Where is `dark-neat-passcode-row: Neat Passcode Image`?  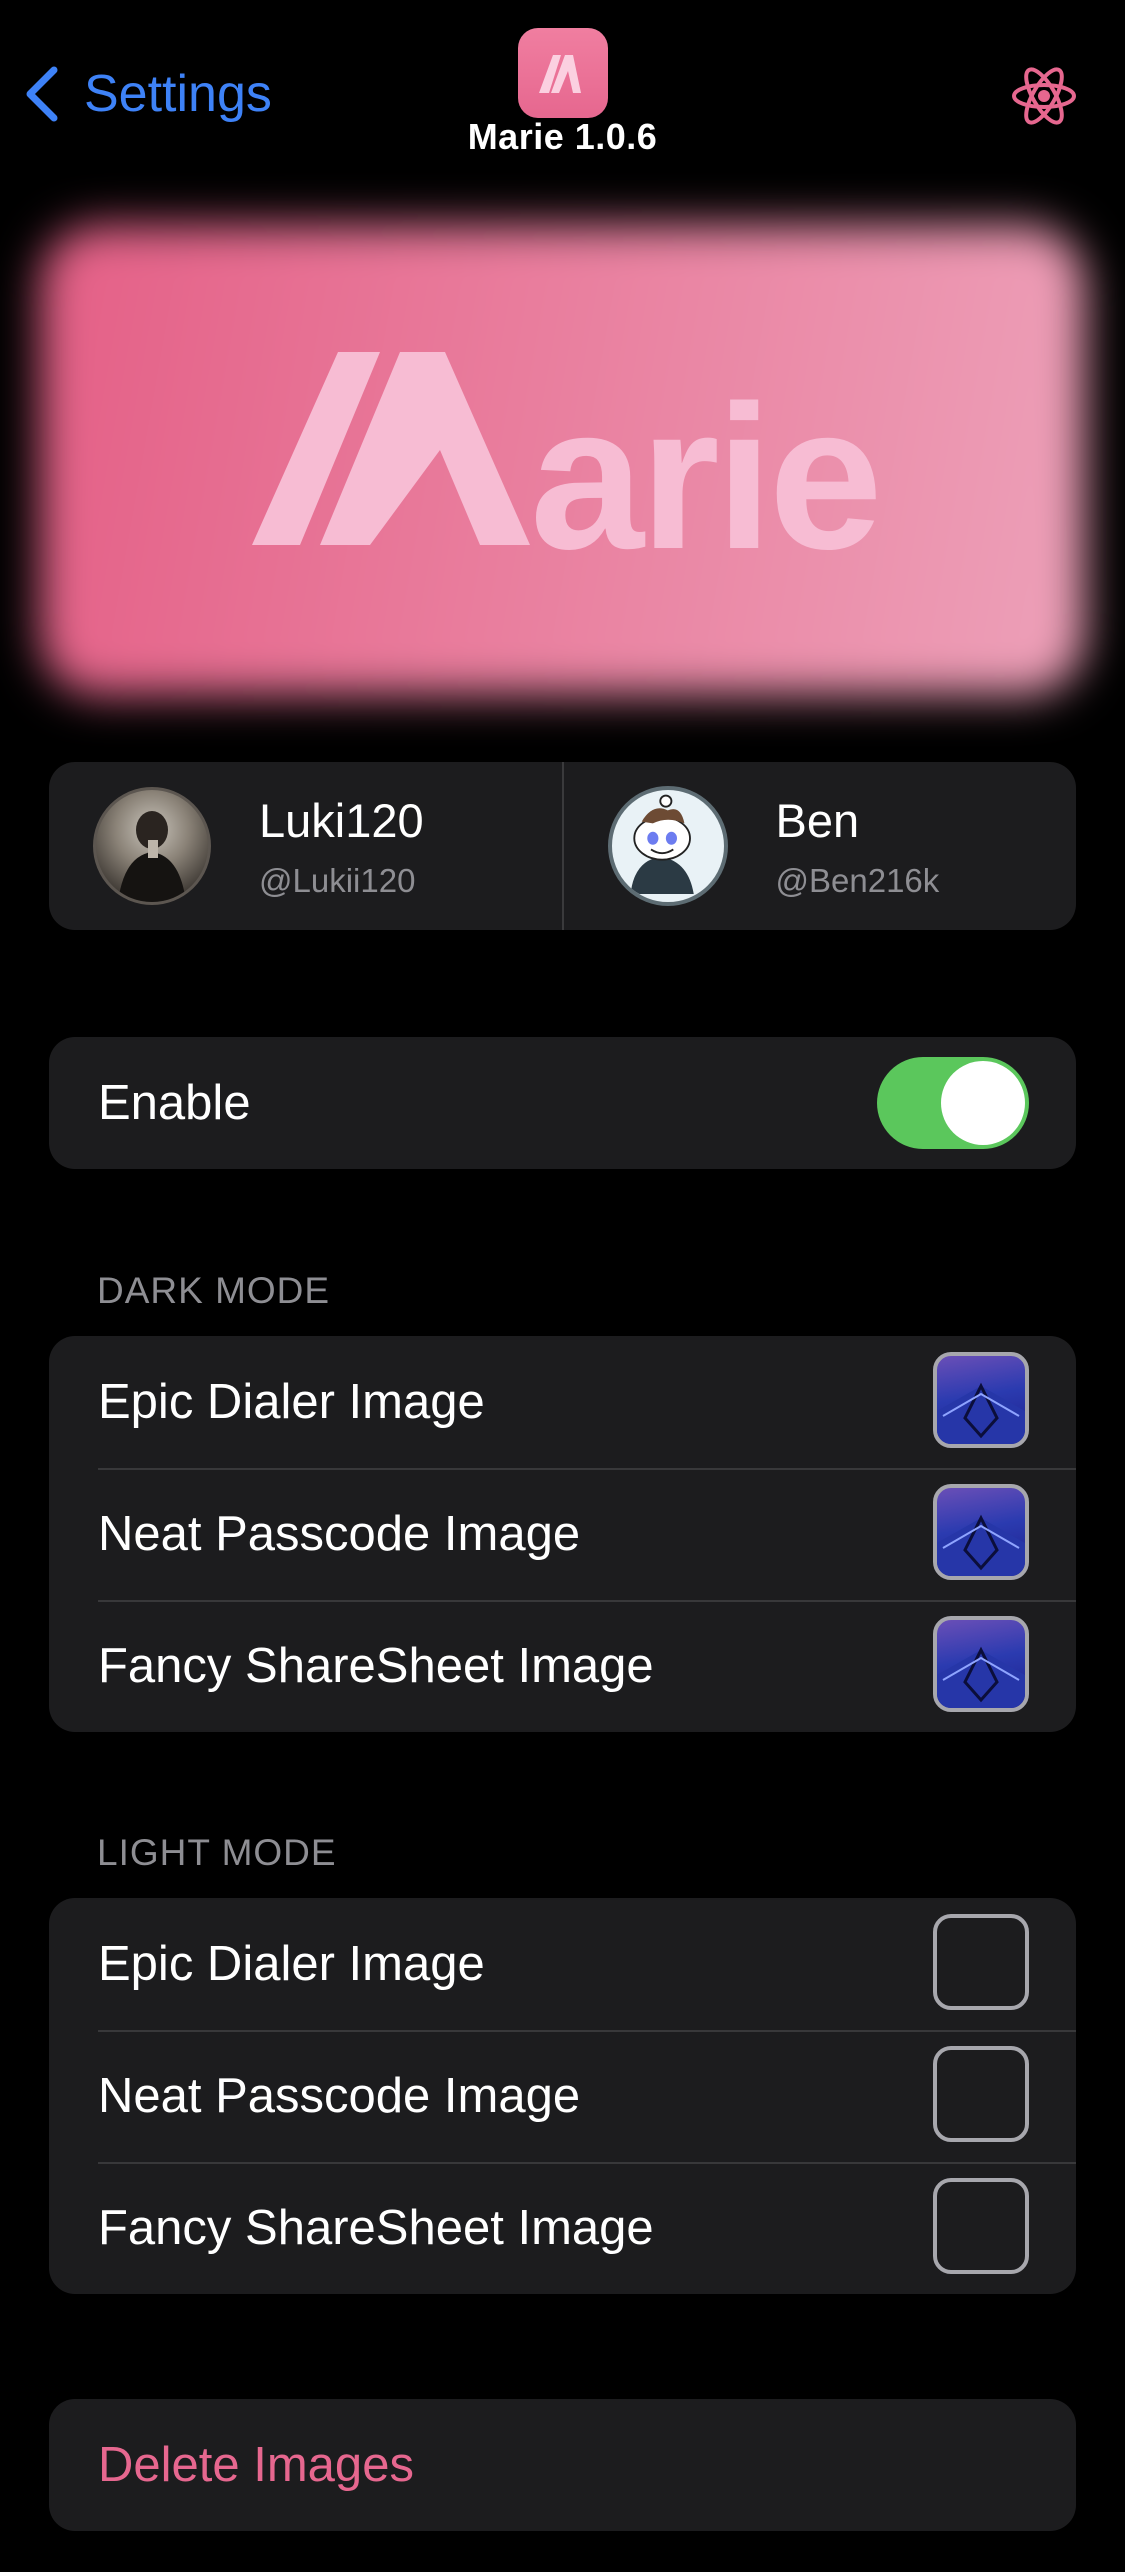 dark-neat-passcode-row: Neat Passcode Image is located at coordinates (562, 1534).